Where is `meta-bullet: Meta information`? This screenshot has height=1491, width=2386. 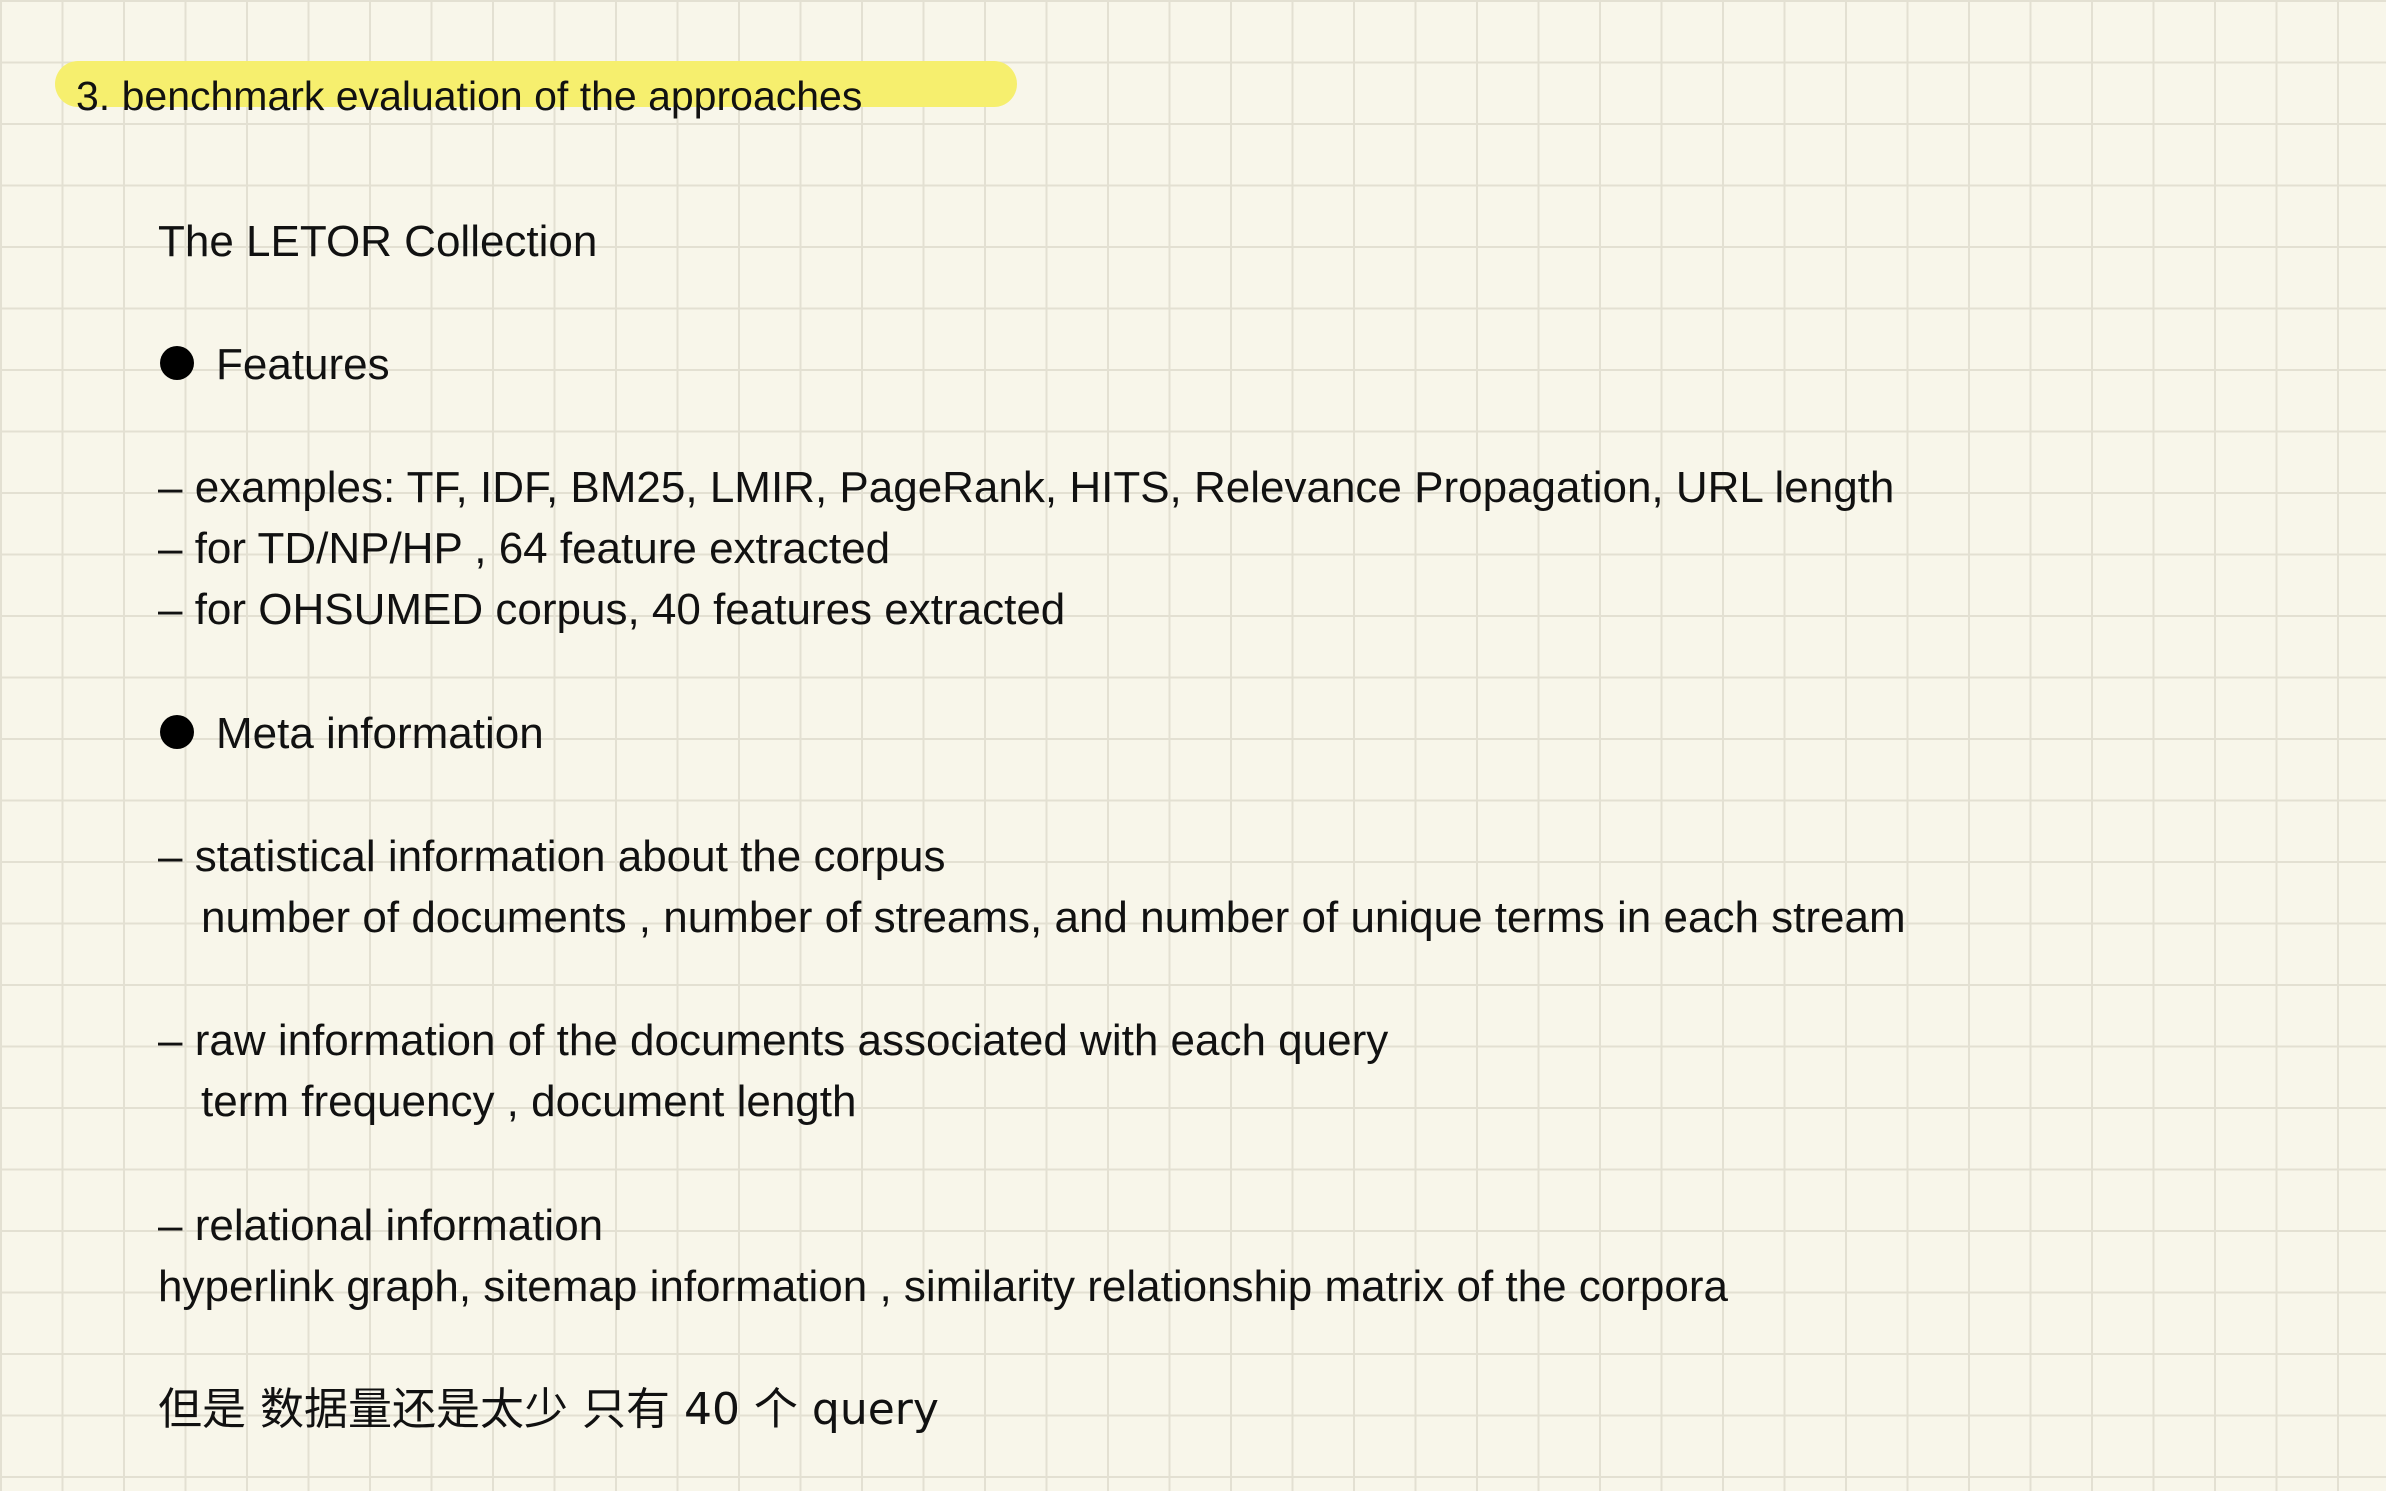 meta-bullet: Meta information is located at coordinates (352, 734).